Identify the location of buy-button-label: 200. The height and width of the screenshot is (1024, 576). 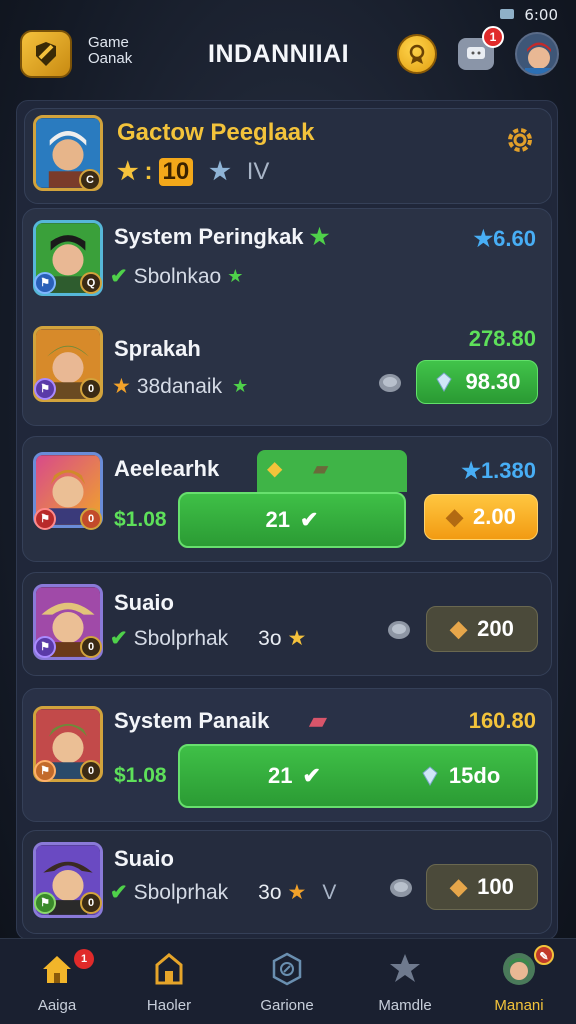
(495, 628).